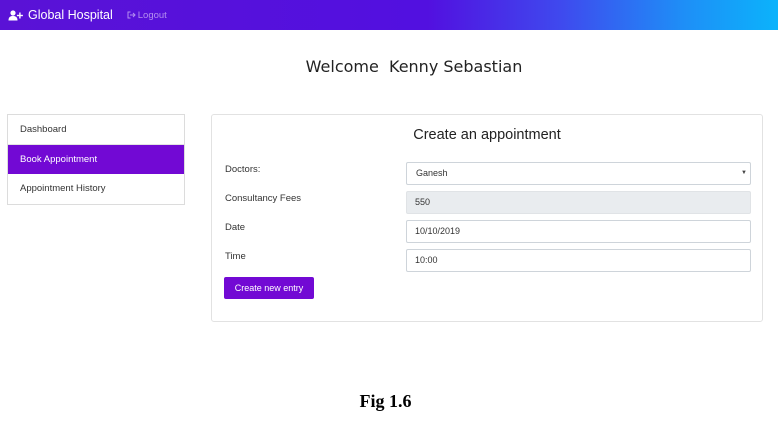  What do you see at coordinates (578, 231) in the screenshot?
I see `date-input: 10/10/2019` at bounding box center [578, 231].